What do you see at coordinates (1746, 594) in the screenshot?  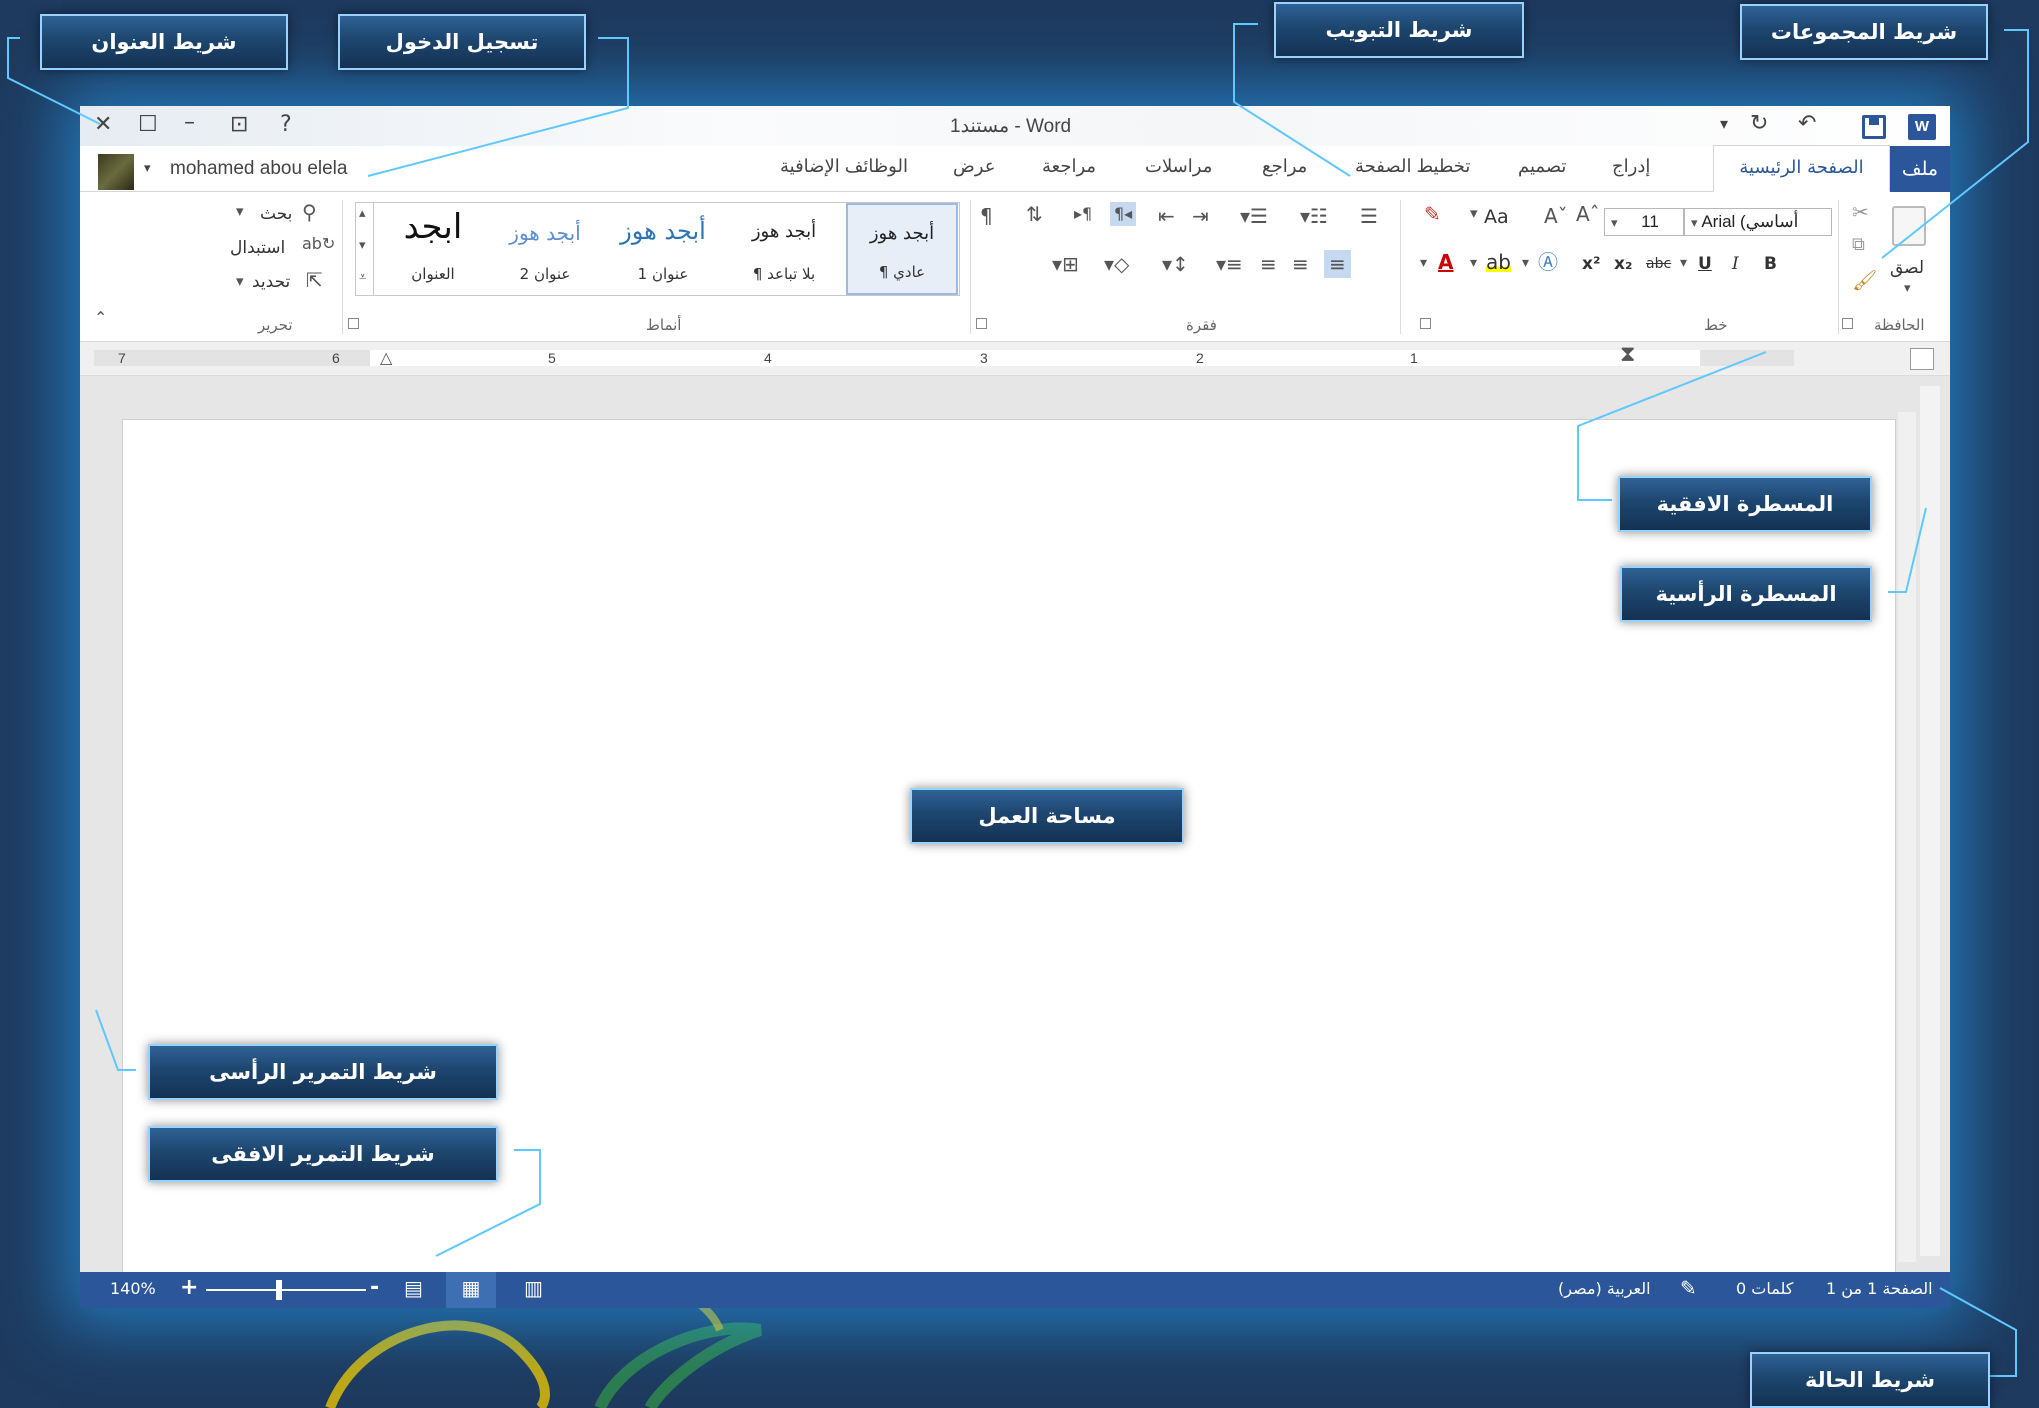 I see `callout-vertical-ruler: المسطرة الرأسية` at bounding box center [1746, 594].